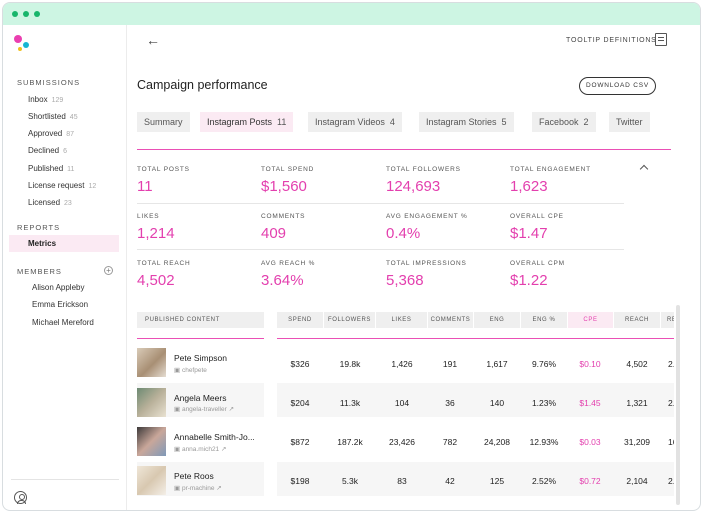 The width and height of the screenshot is (703, 513). What do you see at coordinates (637, 320) in the screenshot?
I see `column-header-reach: REACH` at bounding box center [637, 320].